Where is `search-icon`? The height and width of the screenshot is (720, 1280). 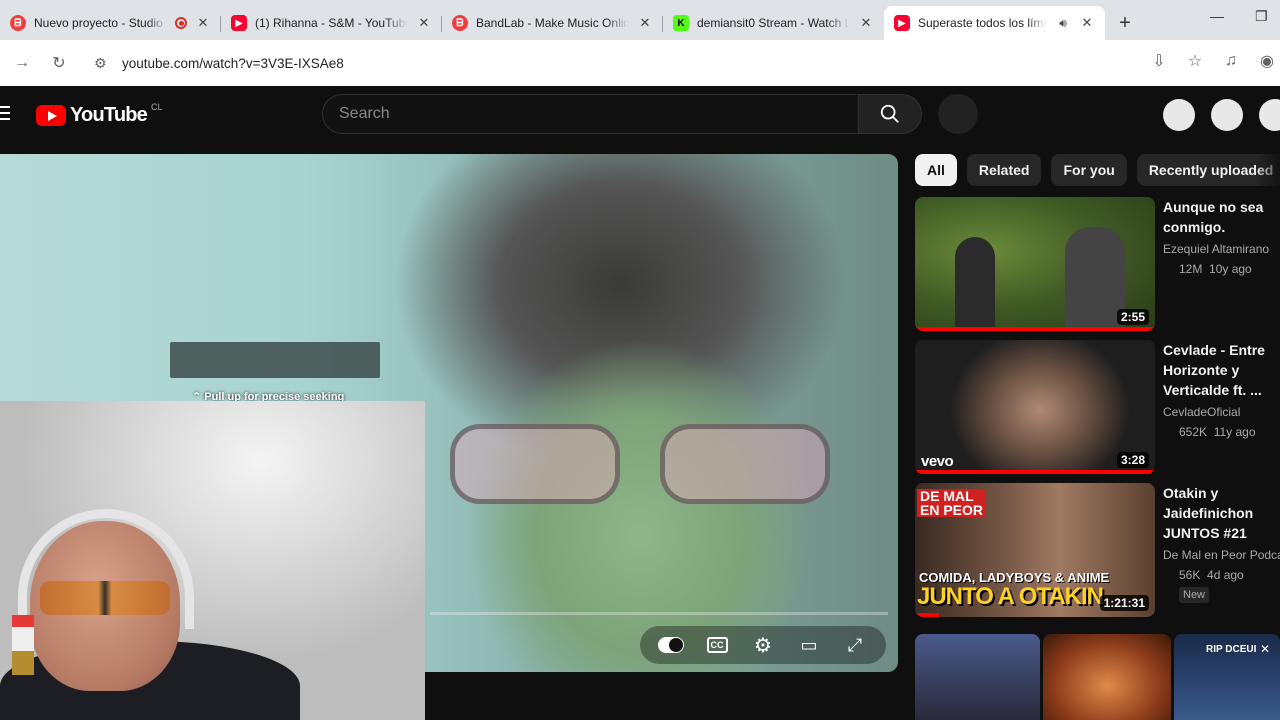
search-icon is located at coordinates (889, 113).